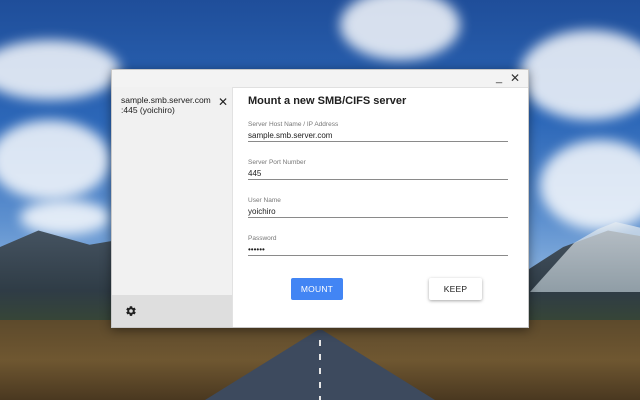 This screenshot has height=400, width=640. What do you see at coordinates (515, 78) in the screenshot?
I see `window-close-button: ✕` at bounding box center [515, 78].